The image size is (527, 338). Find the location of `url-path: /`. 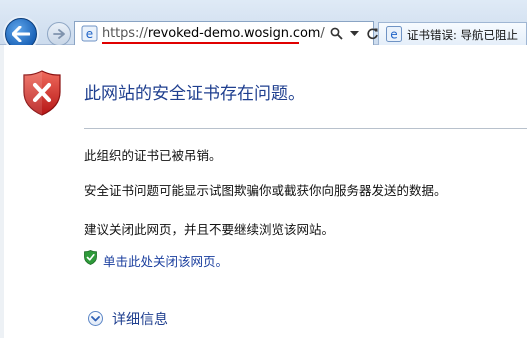

url-path: / is located at coordinates (322, 33).